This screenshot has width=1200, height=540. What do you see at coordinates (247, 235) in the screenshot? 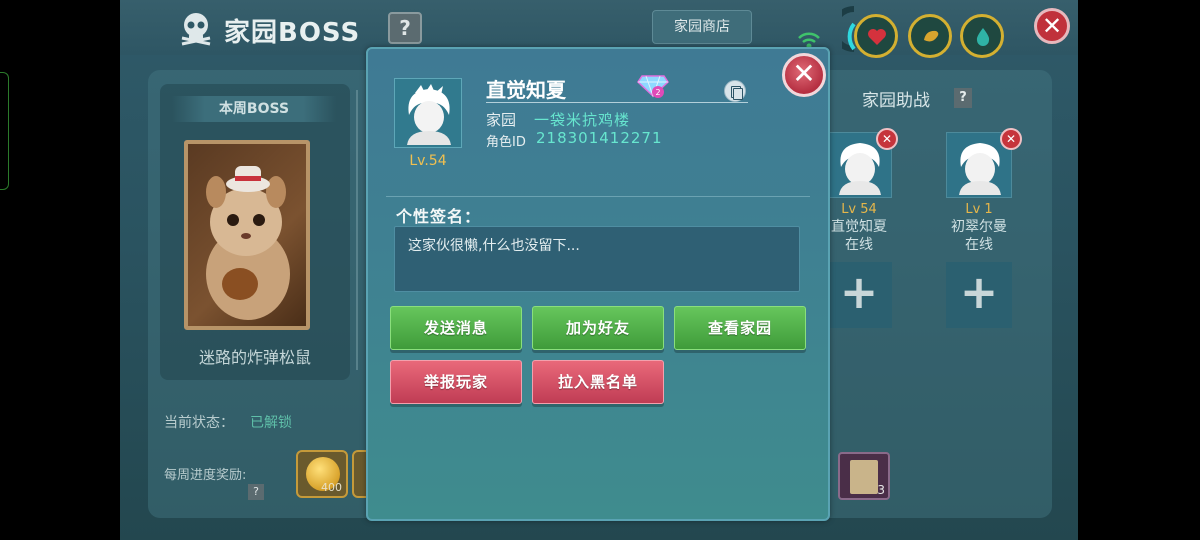
I see `boss-portrait` at bounding box center [247, 235].